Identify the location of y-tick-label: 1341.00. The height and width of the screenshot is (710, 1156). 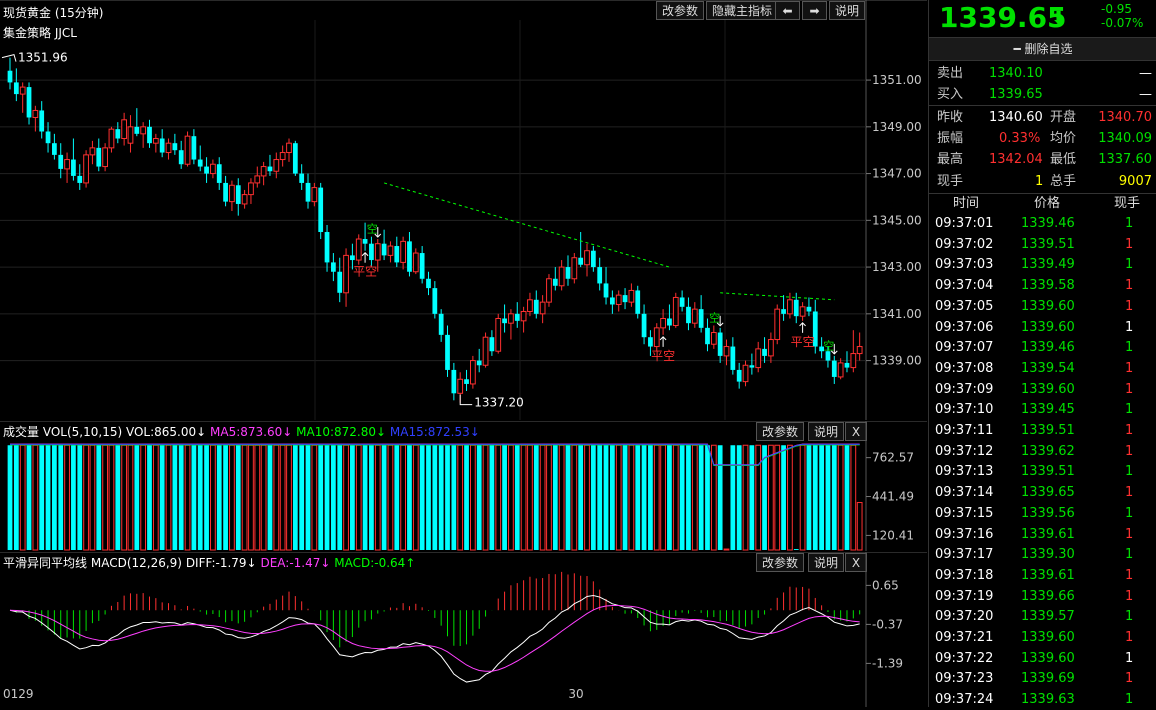
(897, 314).